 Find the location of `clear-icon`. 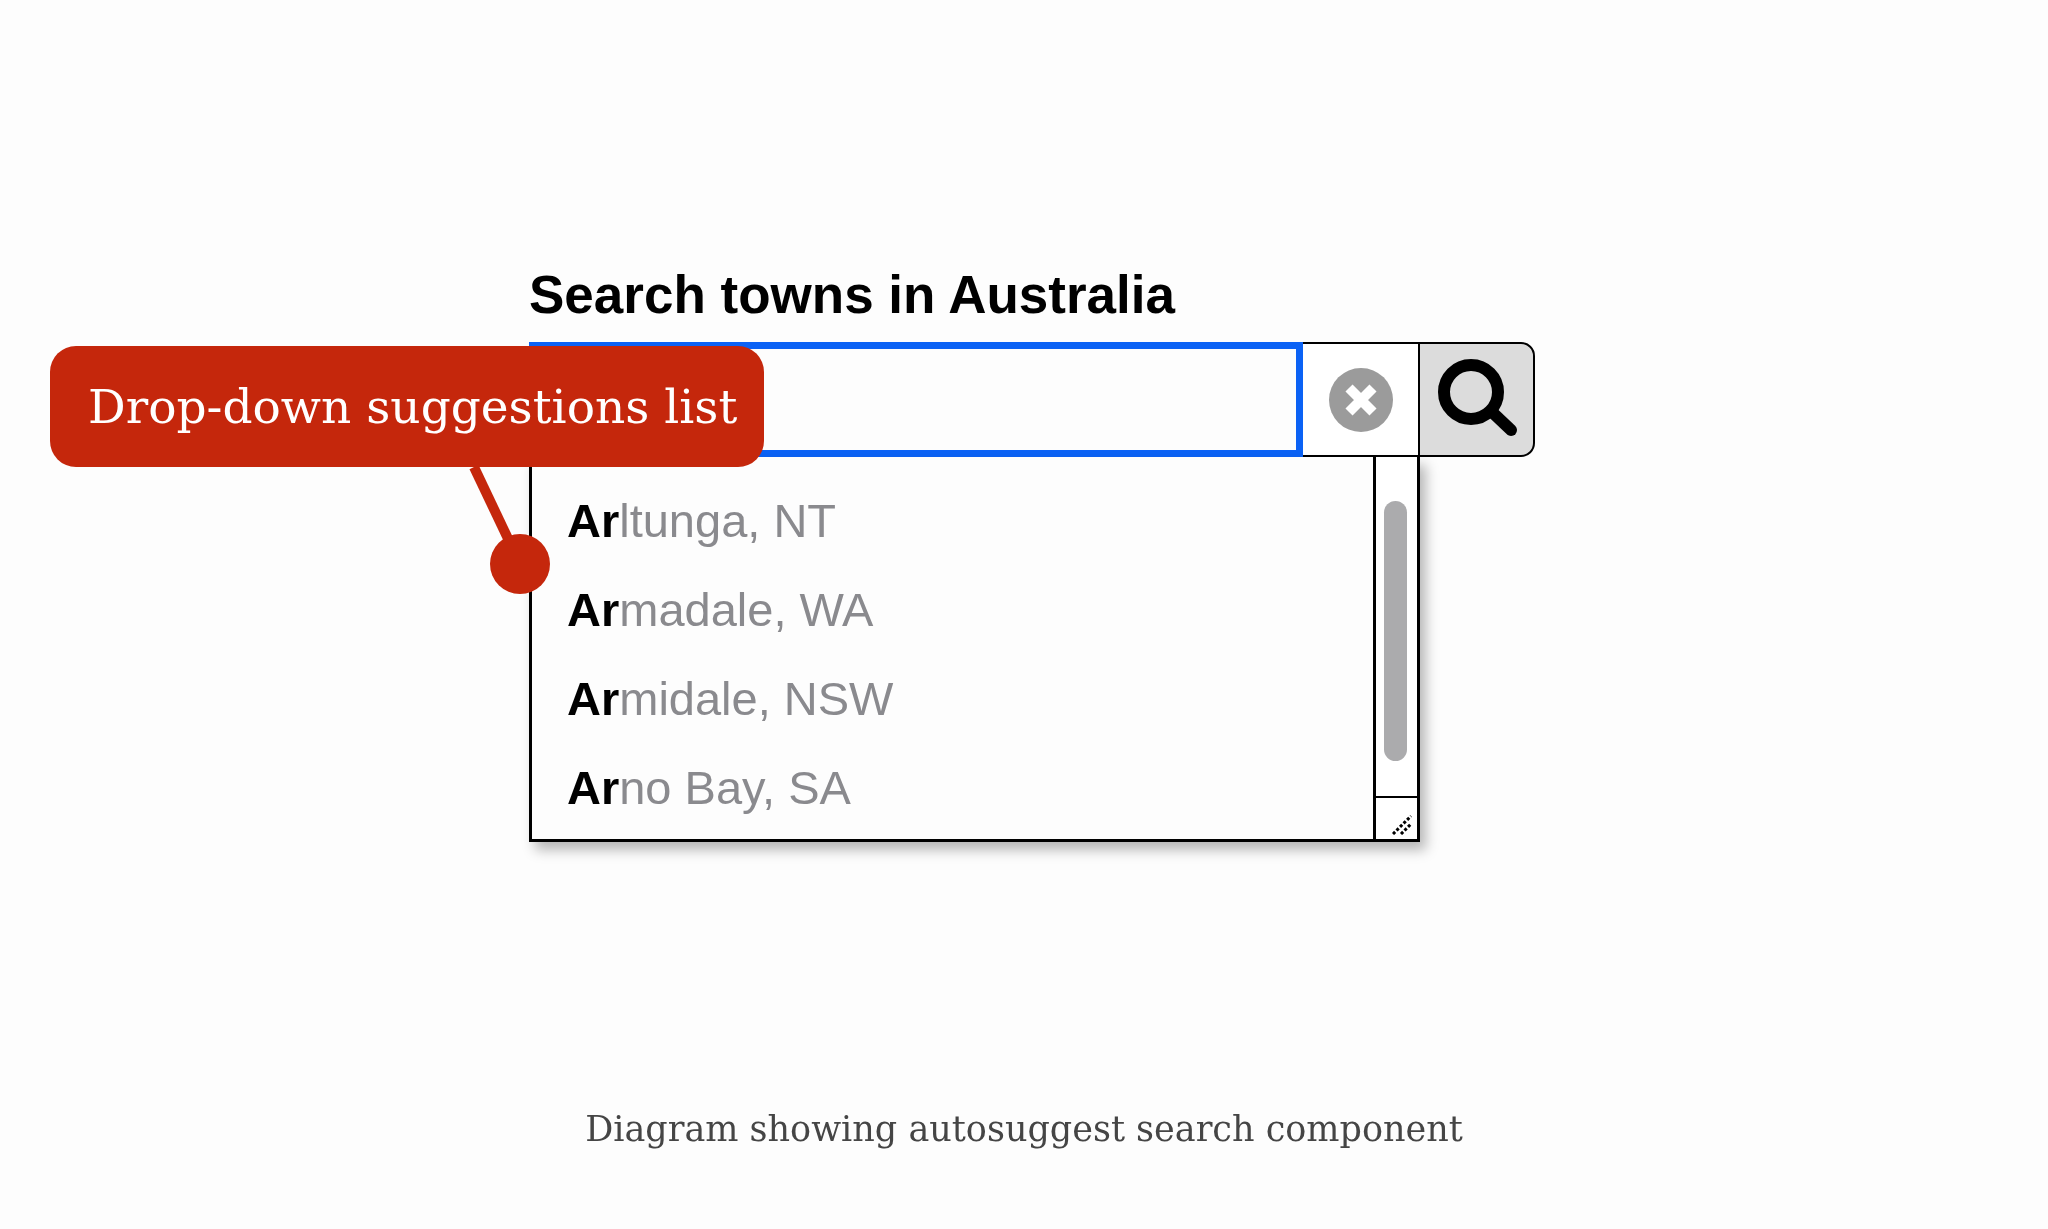

clear-icon is located at coordinates (1360, 399).